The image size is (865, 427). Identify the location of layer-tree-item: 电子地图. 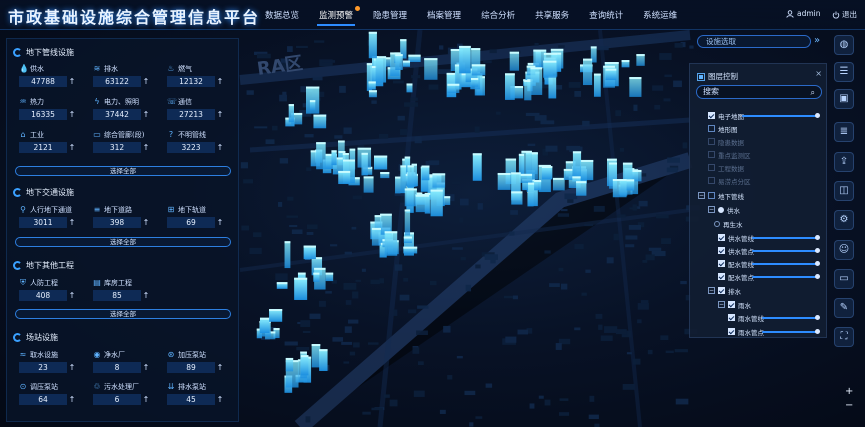
(726, 116).